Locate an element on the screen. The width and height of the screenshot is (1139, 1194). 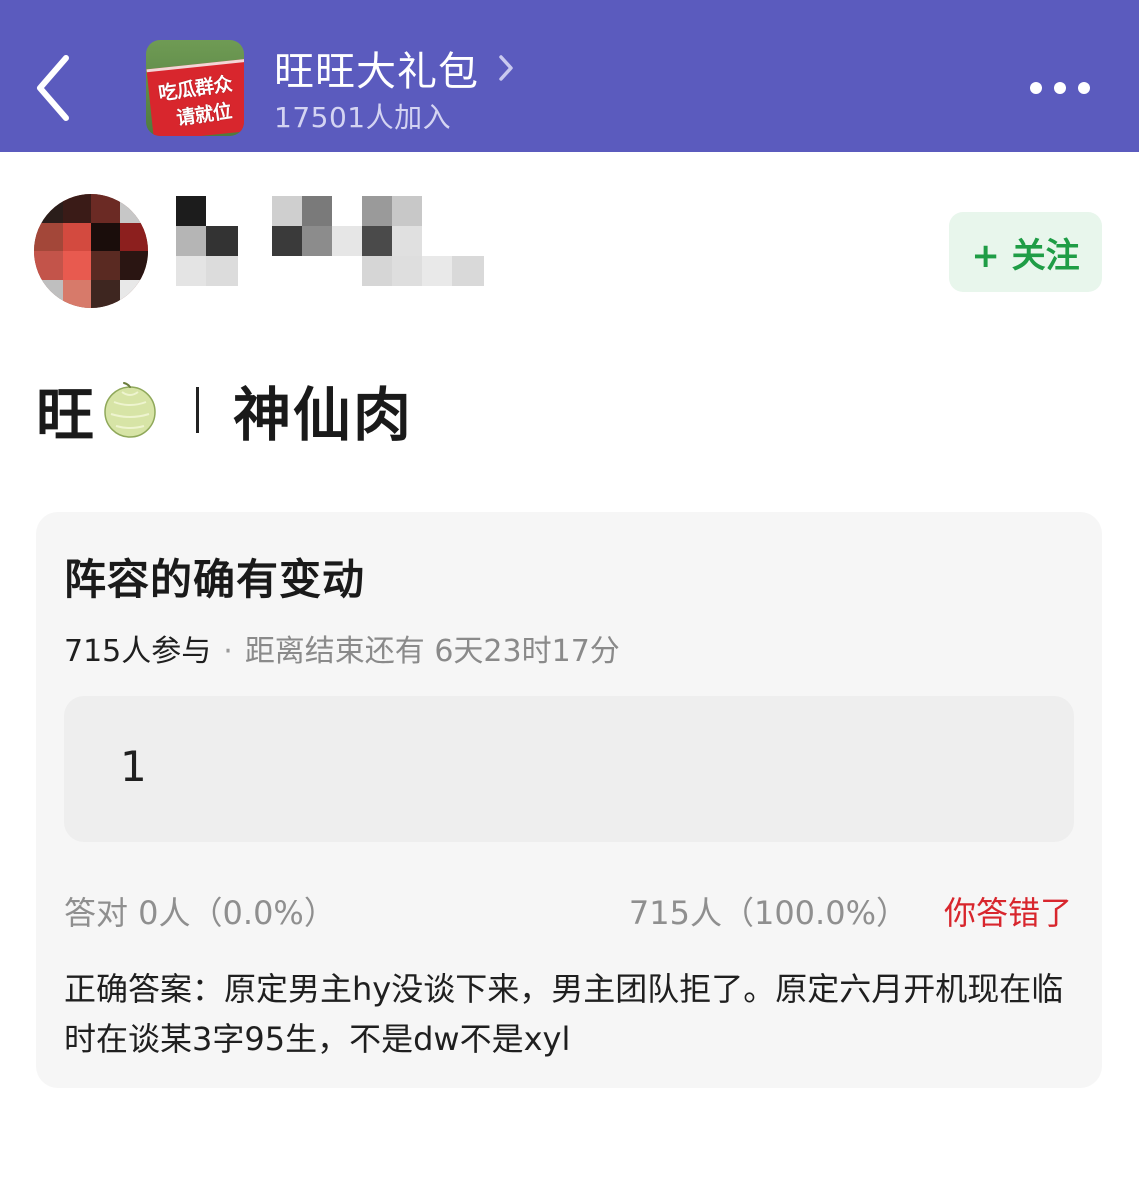
group-header: 吃瓜群众 请就位 旺旺大礼包 17501人加入 is located at coordinates (569, 76).